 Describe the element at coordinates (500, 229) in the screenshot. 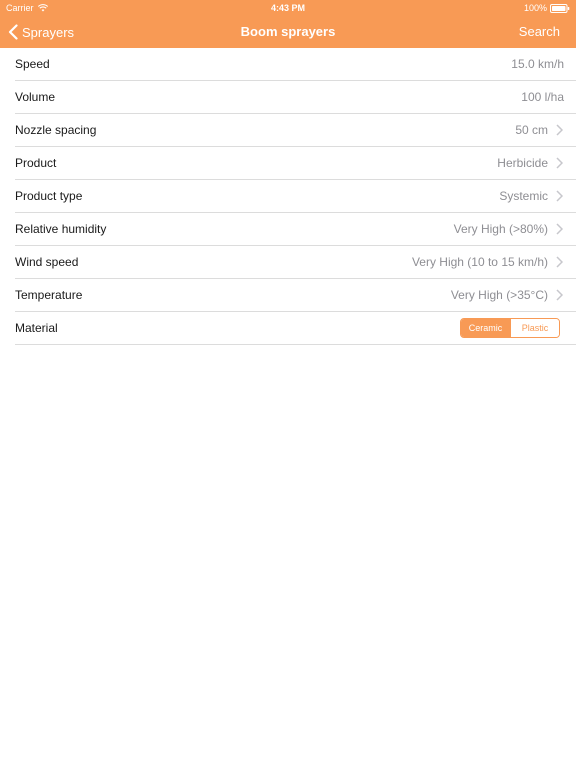

I see `row-value: Very High (>80%)` at that location.